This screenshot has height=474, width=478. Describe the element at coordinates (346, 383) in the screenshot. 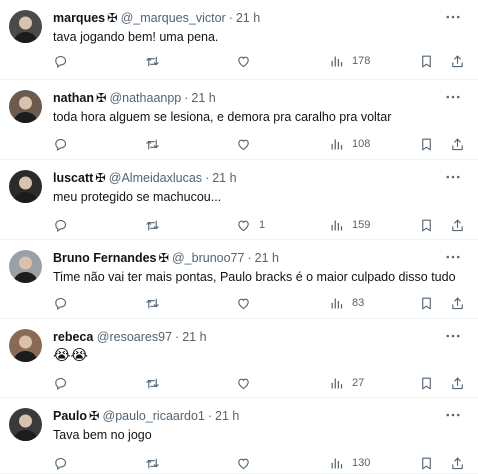

I see `views-button: 27` at that location.